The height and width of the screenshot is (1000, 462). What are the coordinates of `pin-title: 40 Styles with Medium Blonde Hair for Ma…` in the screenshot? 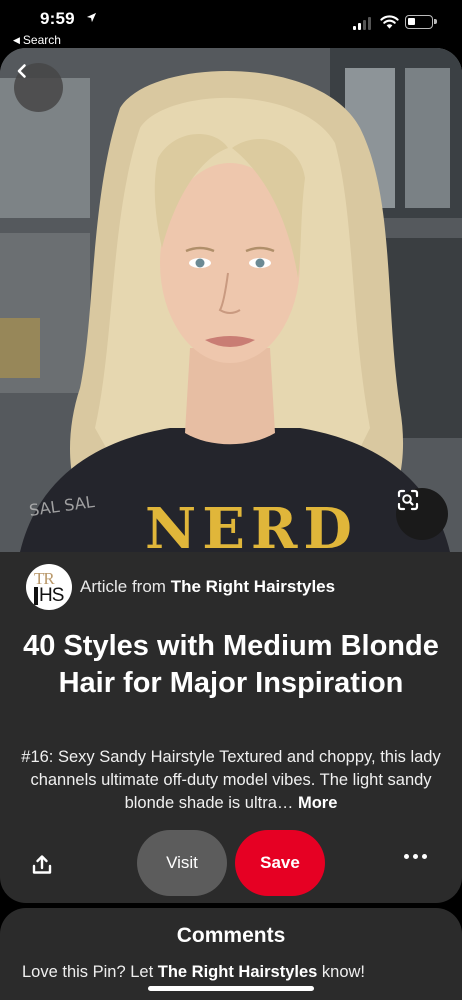 It's located at (231, 664).